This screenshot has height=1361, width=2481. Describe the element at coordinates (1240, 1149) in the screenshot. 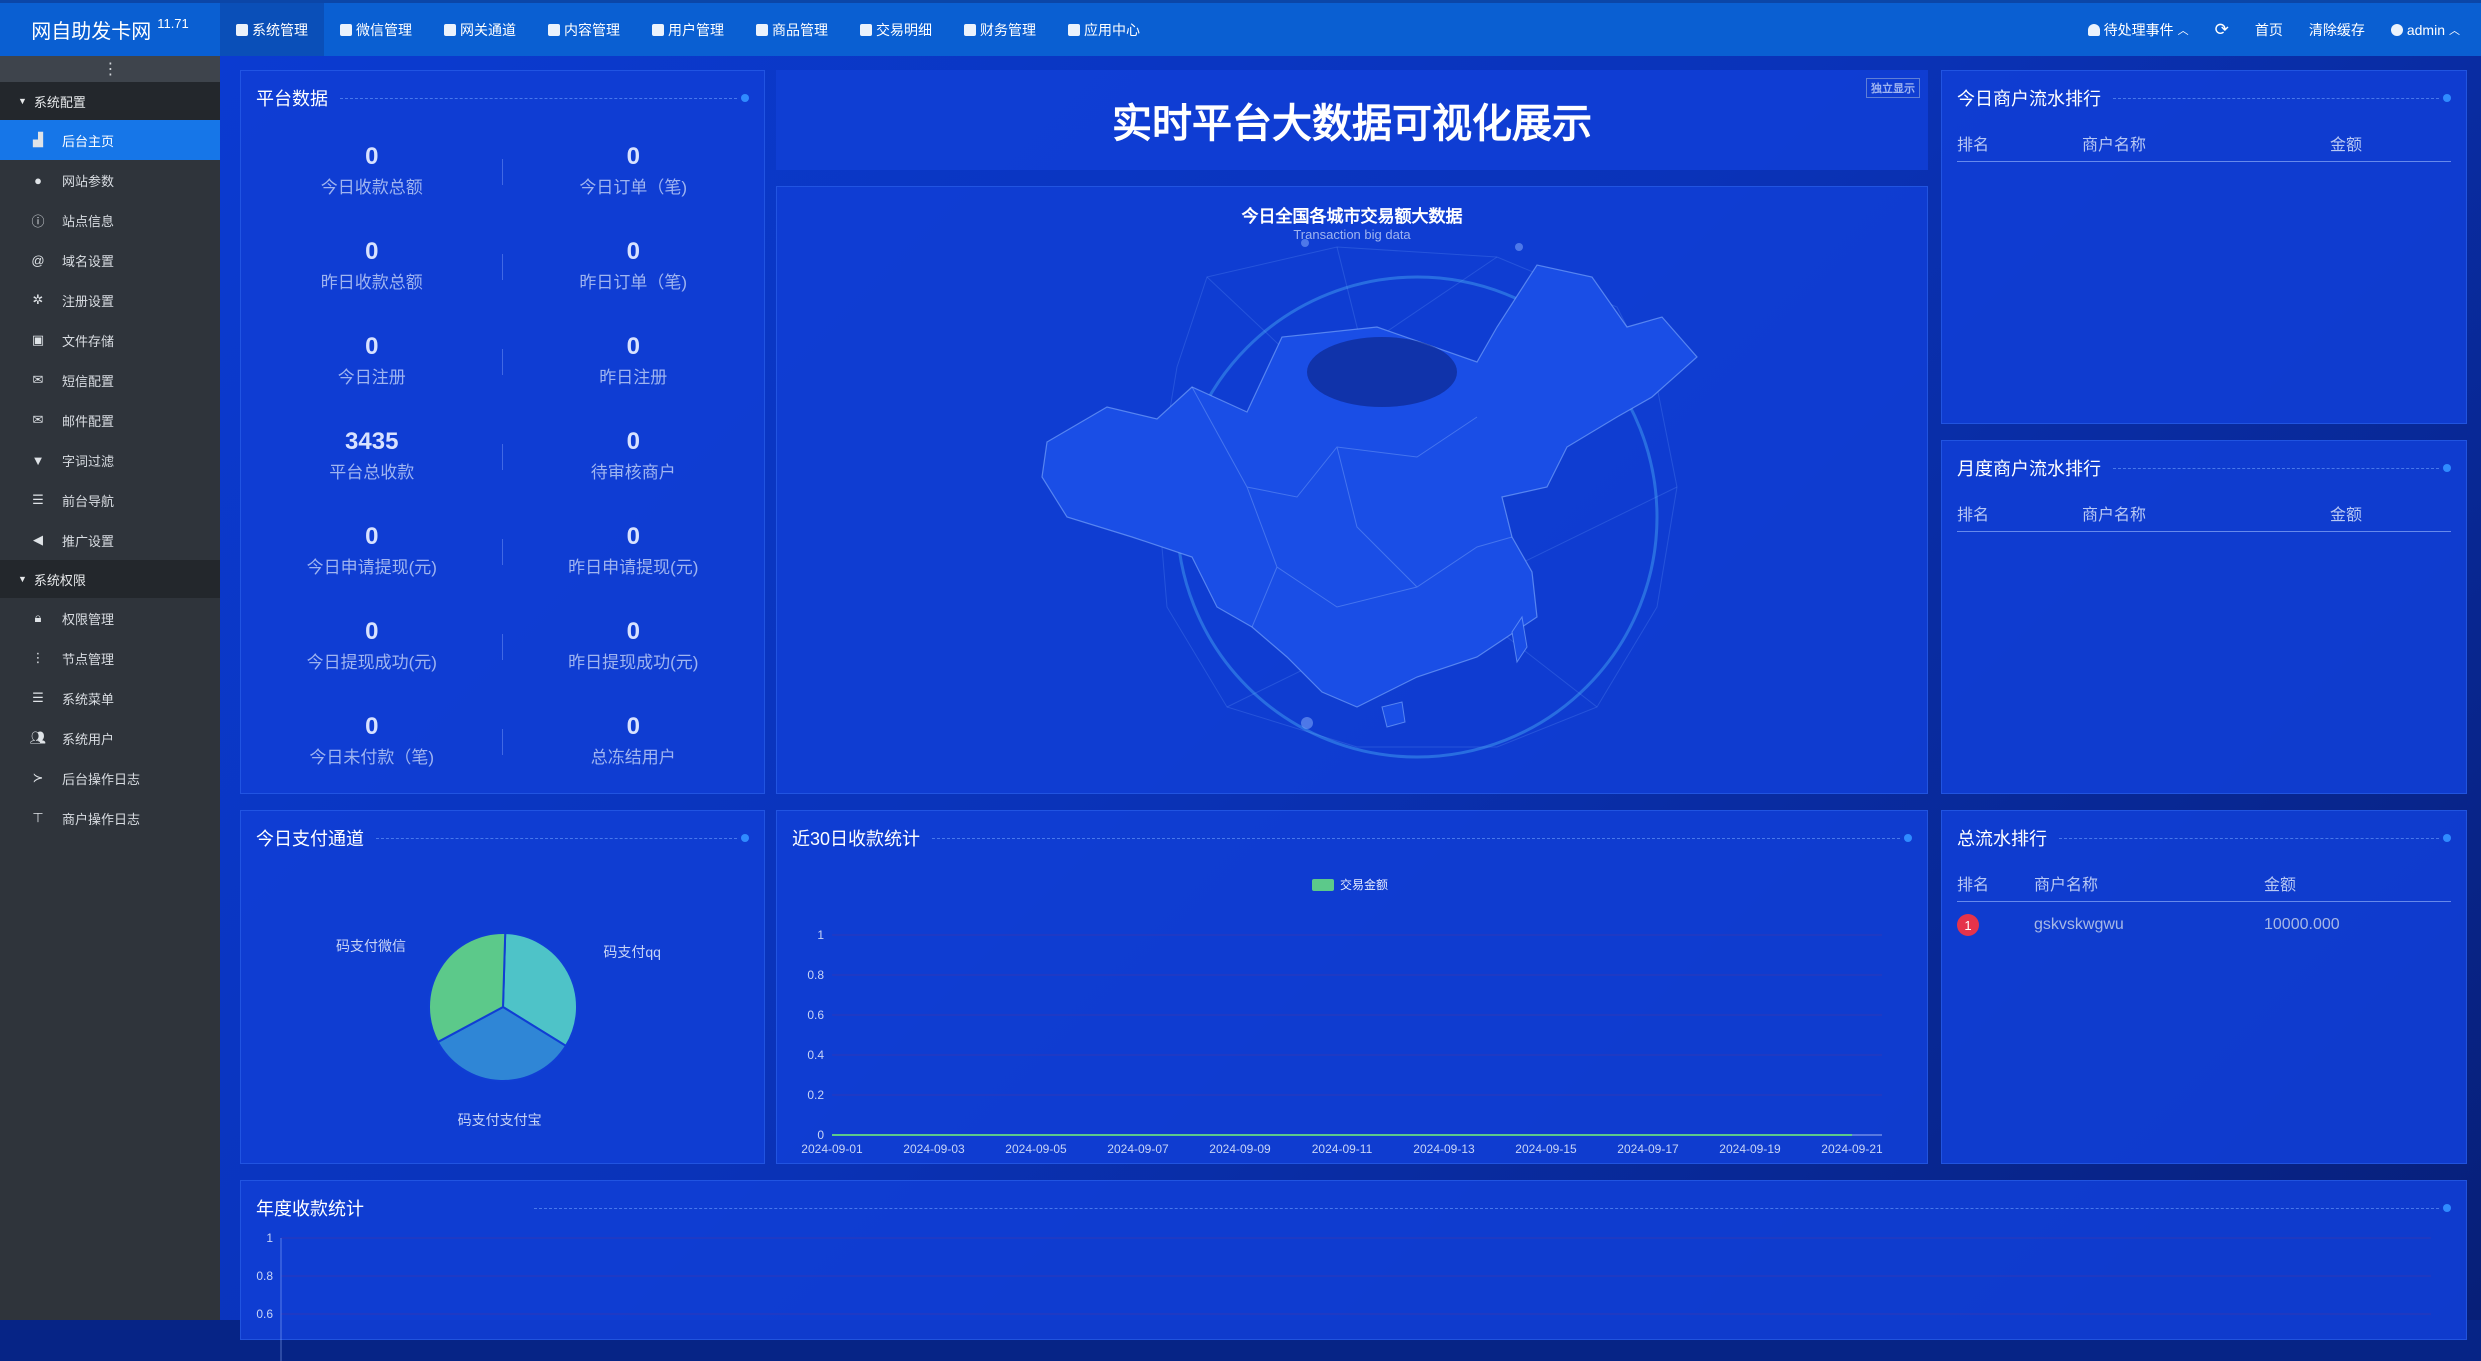

I see `x-tick-label: 2024-09-09` at that location.